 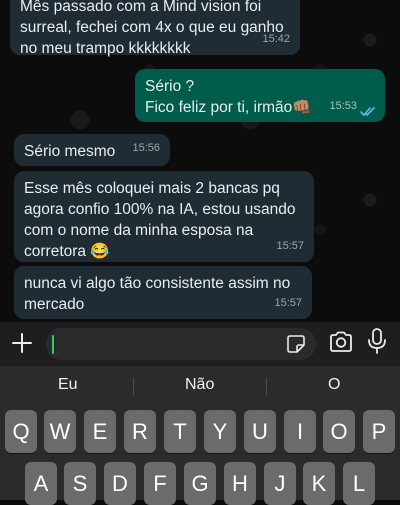 I want to click on plus-icon, so click(x=22, y=343).